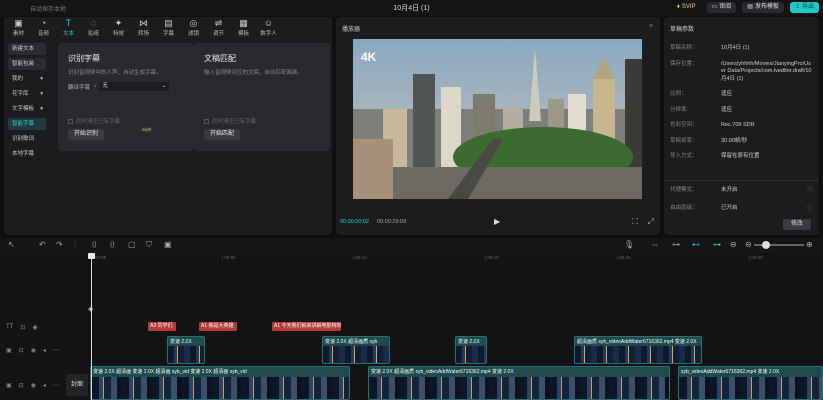 This screenshot has width=823, height=400. Describe the element at coordinates (306, 326) in the screenshot. I see `text-clip: A1 今天我们就来讲解电影特效` at that location.